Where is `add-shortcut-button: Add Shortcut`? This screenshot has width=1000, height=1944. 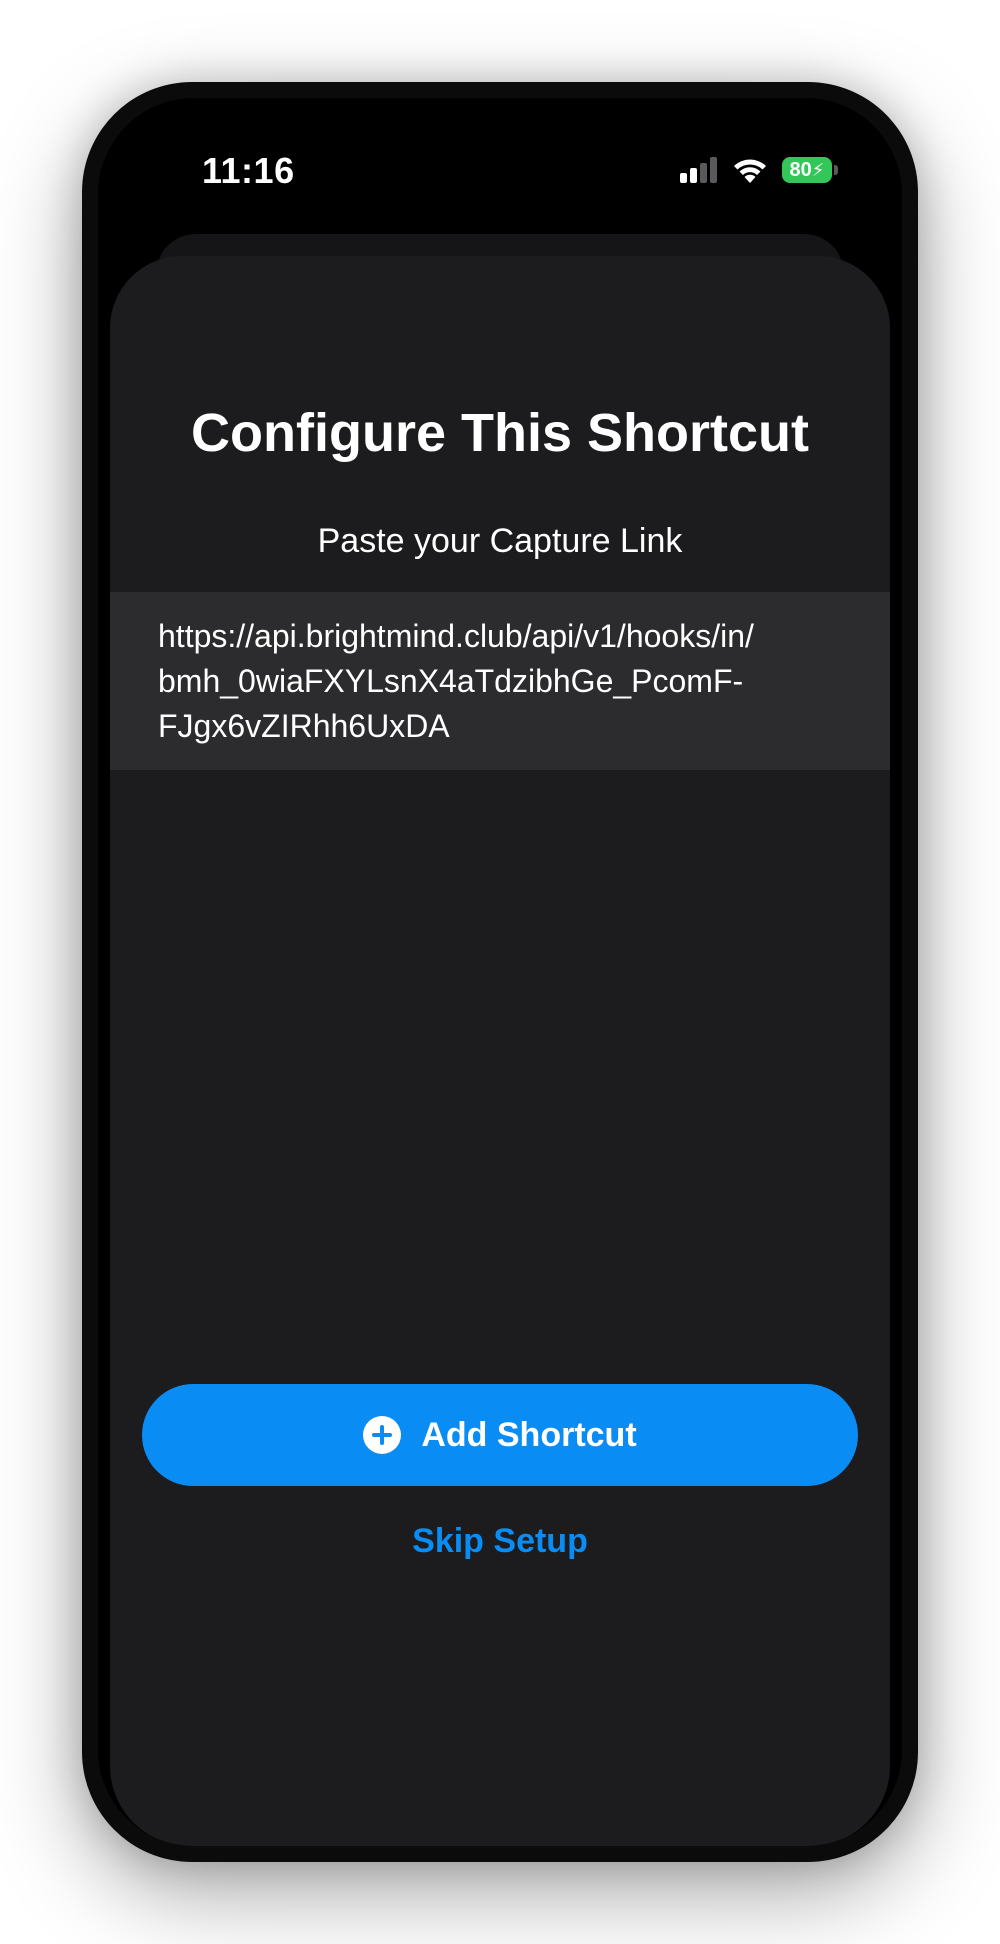 add-shortcut-button: Add Shortcut is located at coordinates (500, 1435).